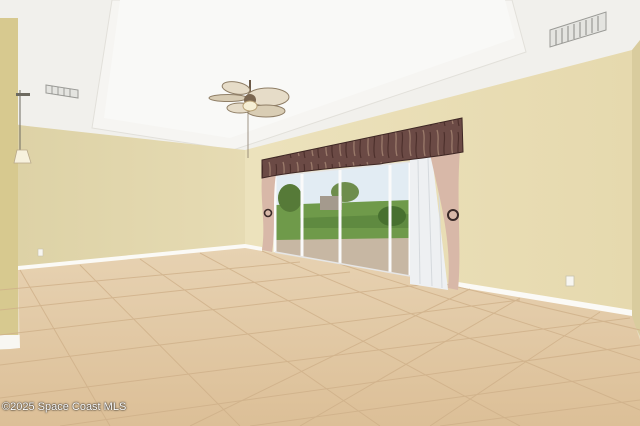 The height and width of the screenshot is (426, 640). What do you see at coordinates (64, 407) in the screenshot?
I see `mls-watermark: ©2025 Space Coast MLS` at bounding box center [64, 407].